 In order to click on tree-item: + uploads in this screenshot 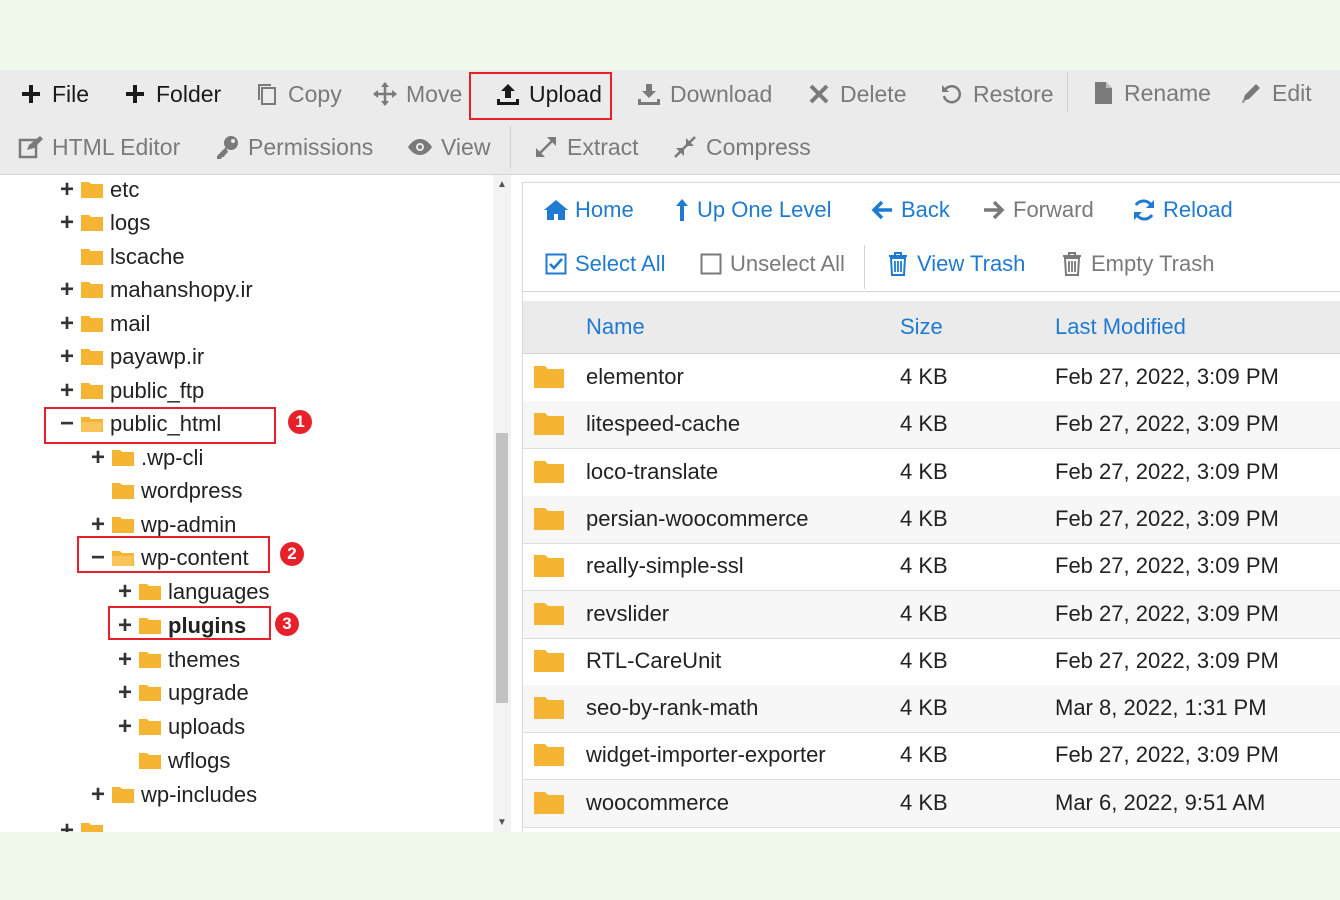, I will do `click(180, 727)`.